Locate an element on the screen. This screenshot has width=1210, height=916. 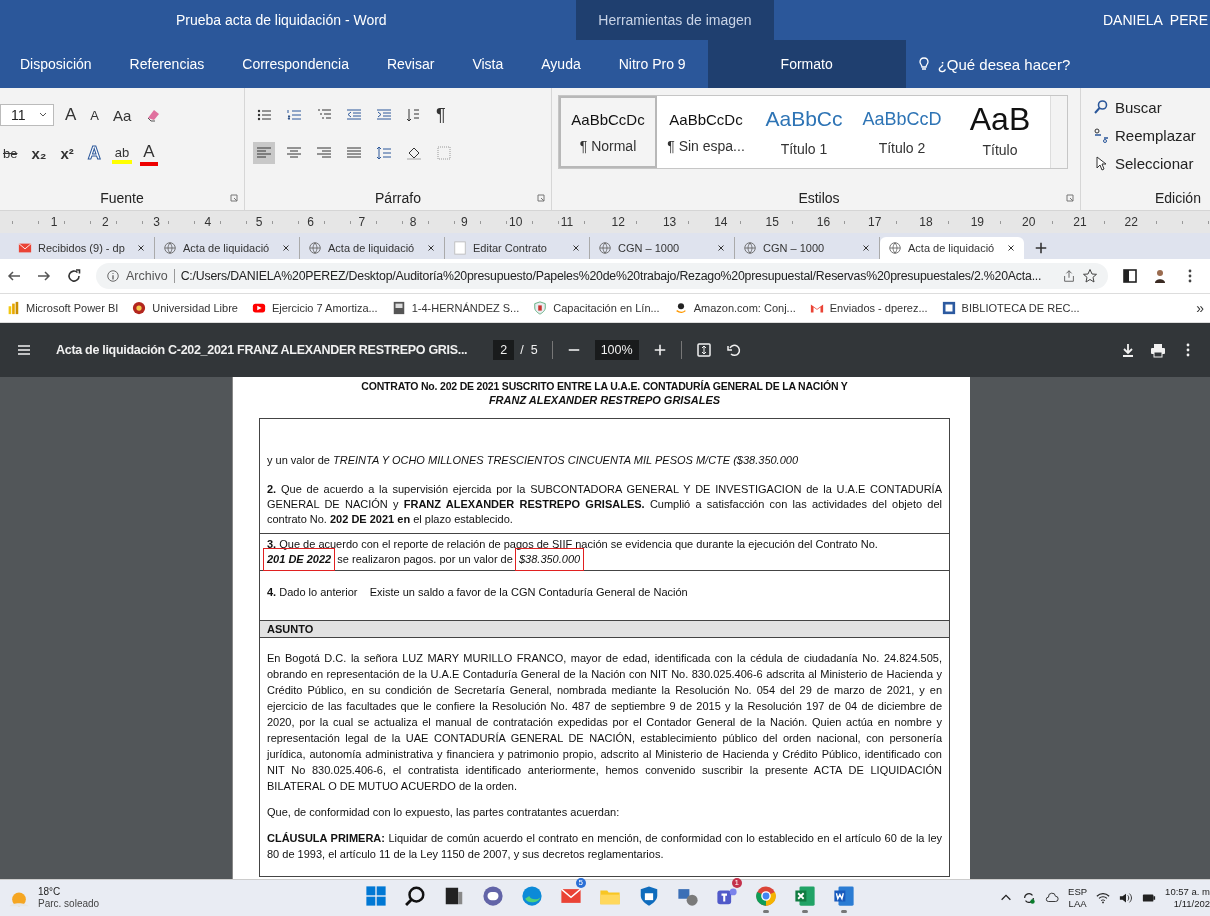
window-title: Prueba acta de liquidación - Word is located at coordinates (281, 20).